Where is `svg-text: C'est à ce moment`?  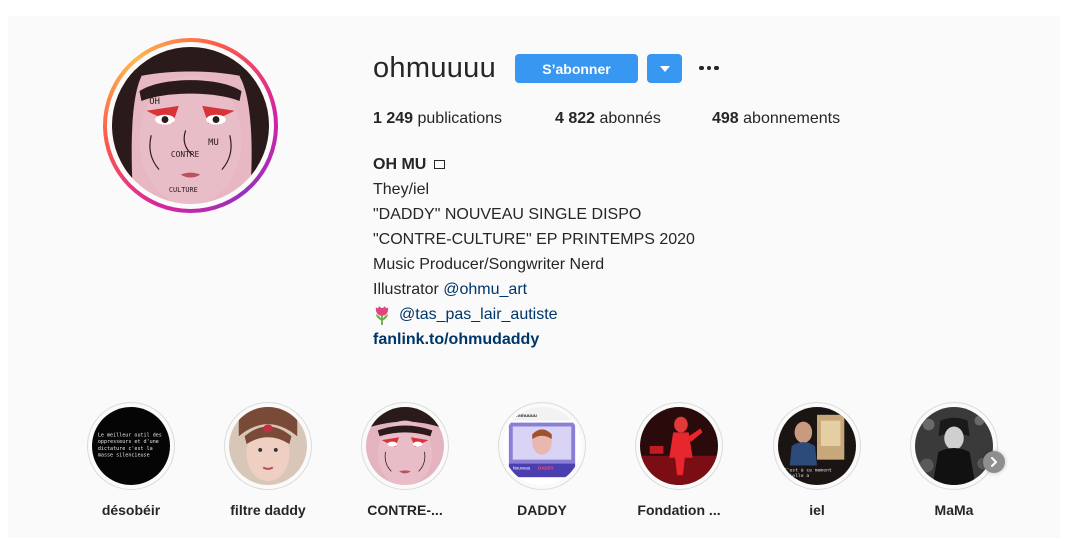 svg-text: C'est à ce moment is located at coordinates (808, 469).